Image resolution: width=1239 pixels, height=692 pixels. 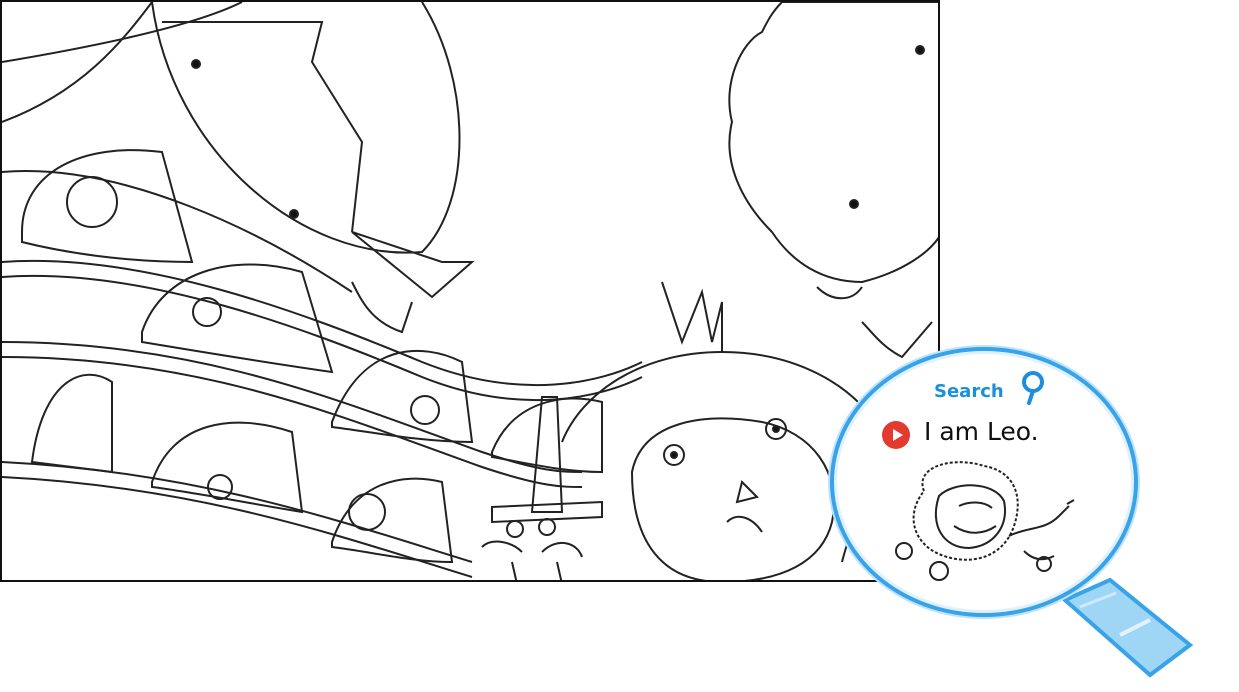 I want to click on lion-icon, so click(x=985, y=521).